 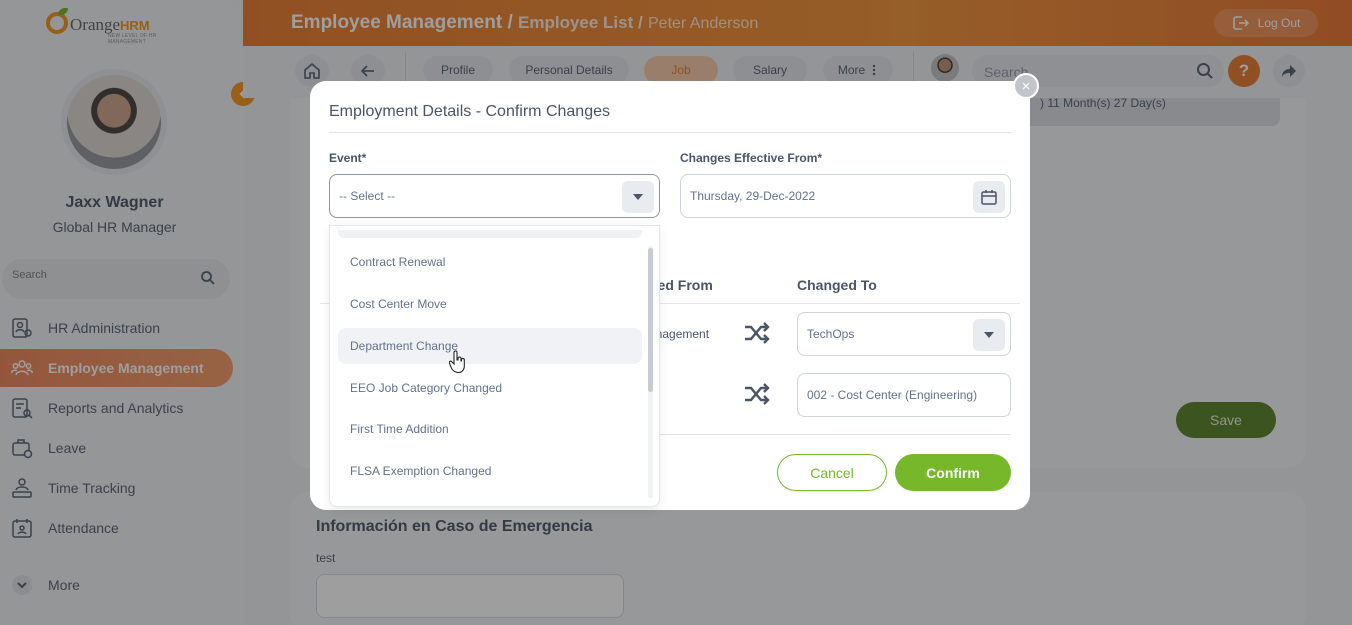 I want to click on event-select-value: -- Select --, so click(x=367, y=196).